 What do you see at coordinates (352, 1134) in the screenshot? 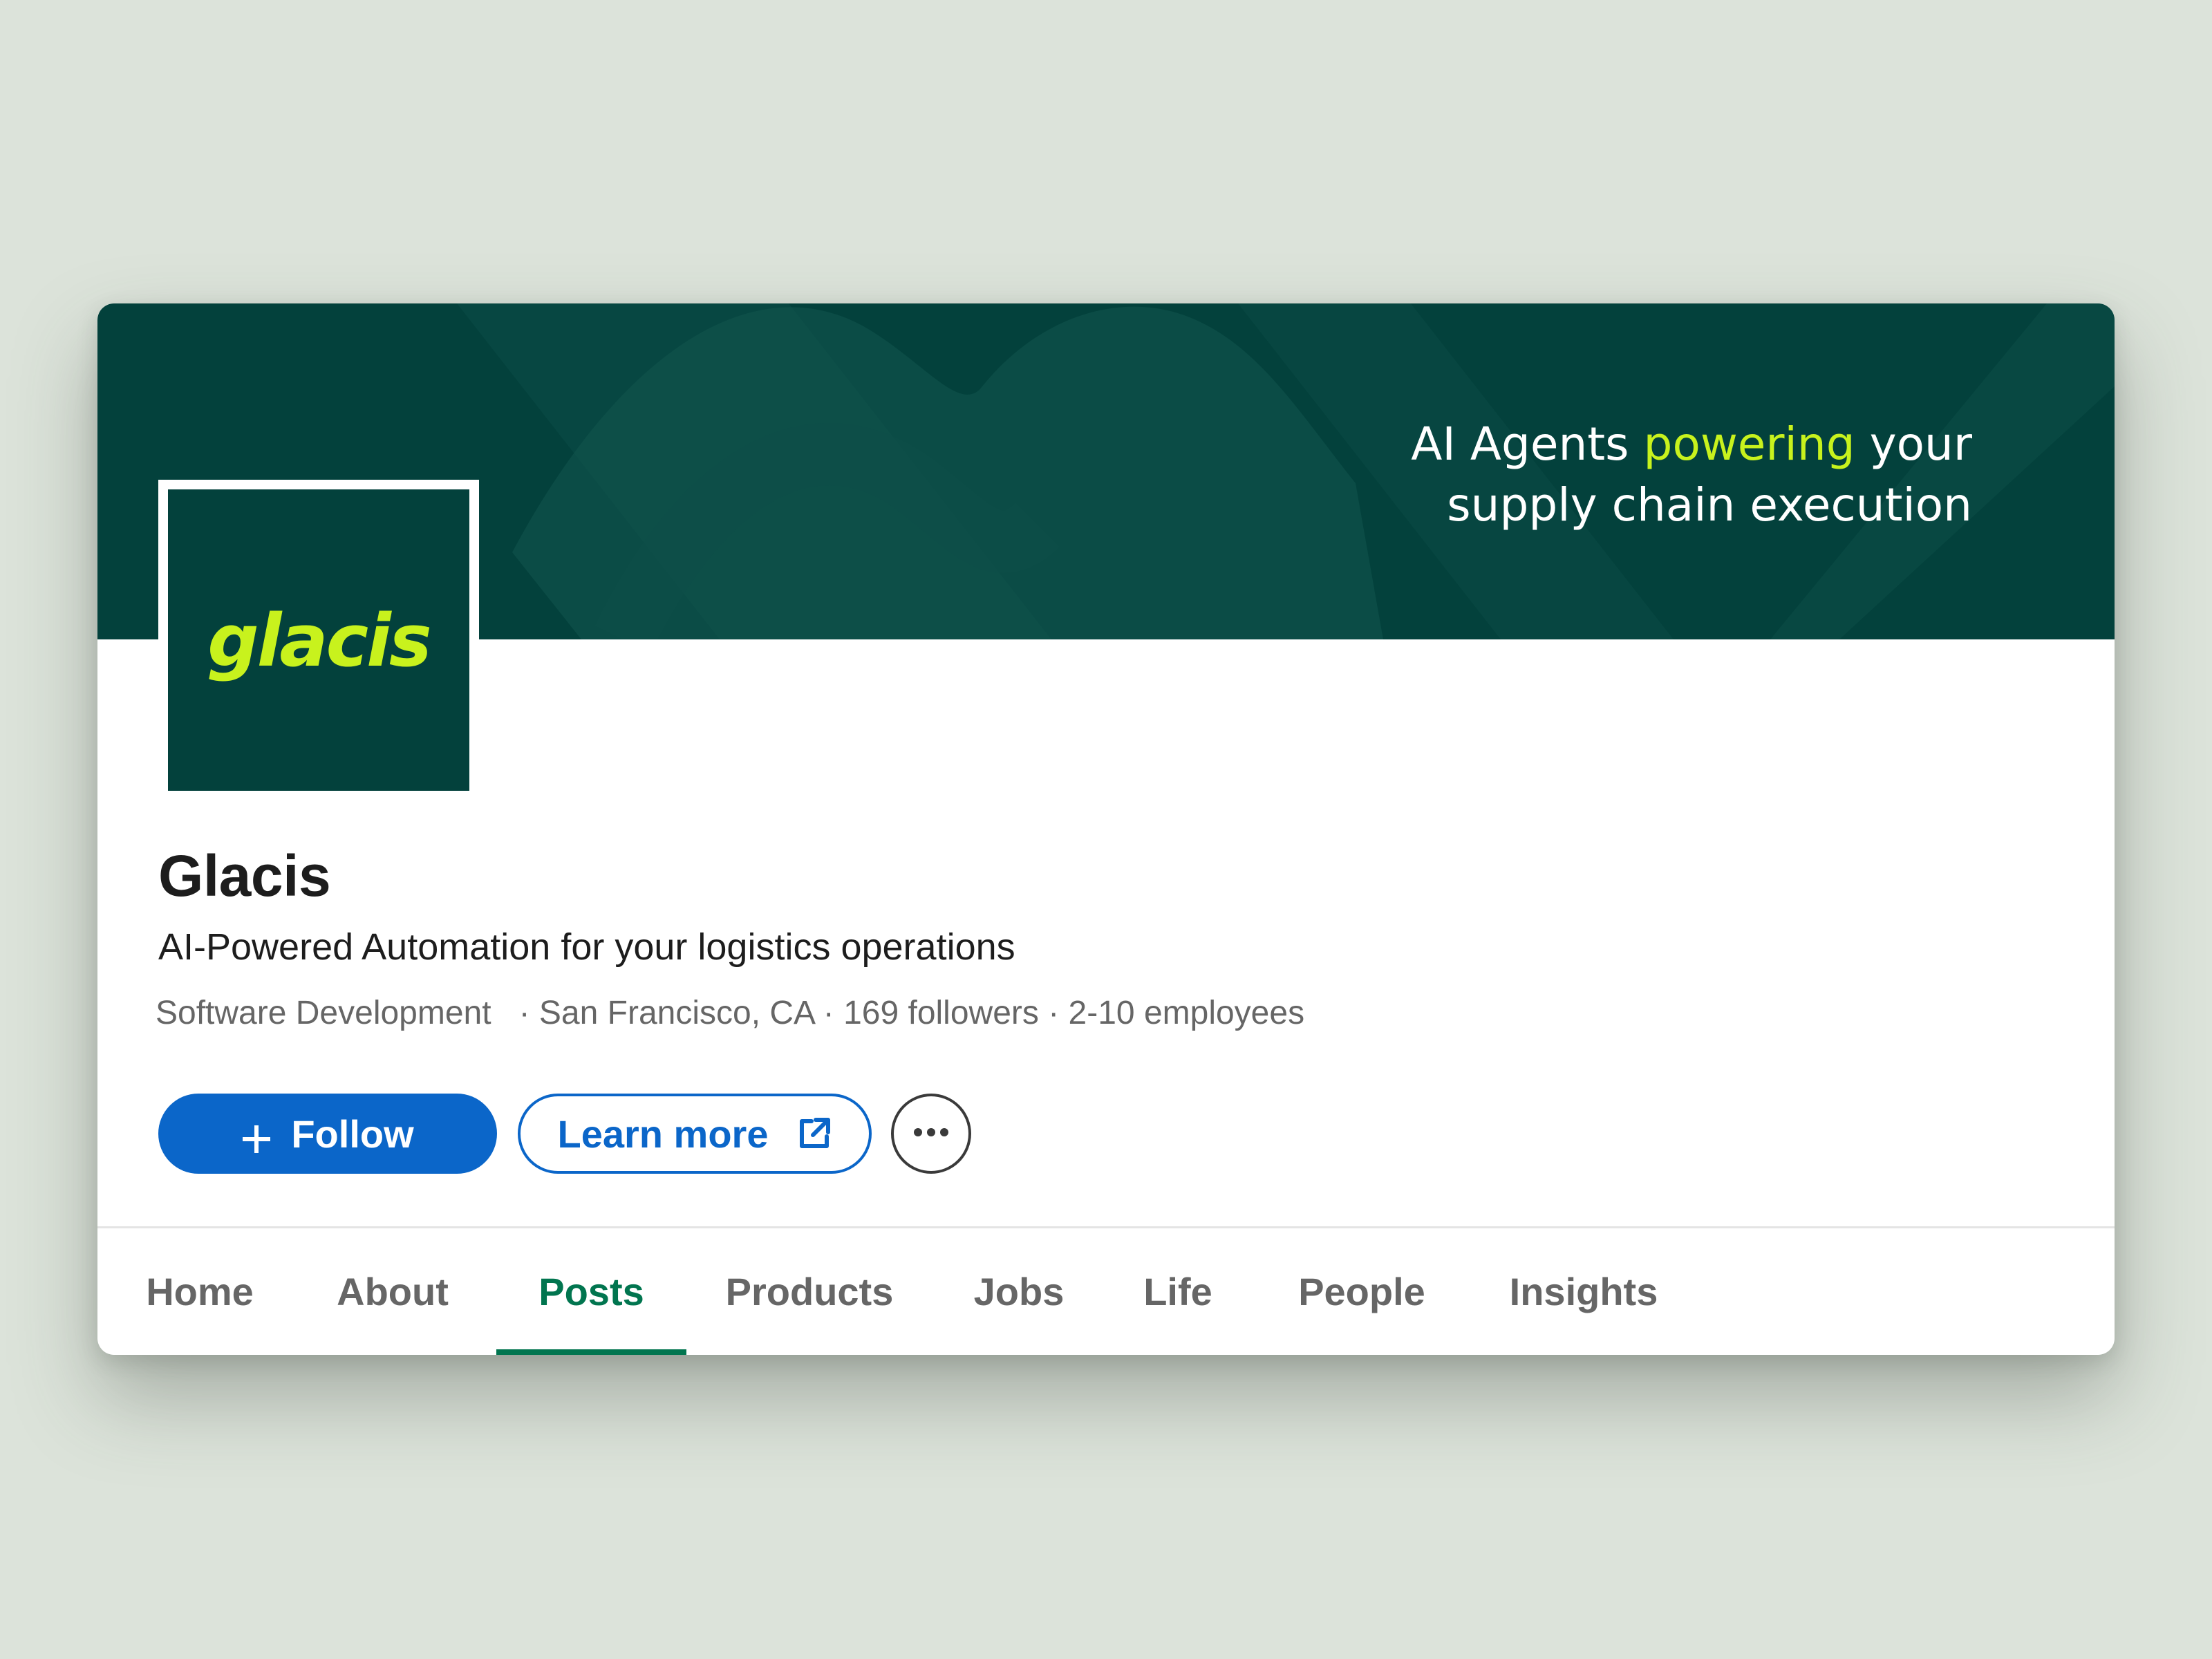
I see `follow-button-label: Follow` at bounding box center [352, 1134].